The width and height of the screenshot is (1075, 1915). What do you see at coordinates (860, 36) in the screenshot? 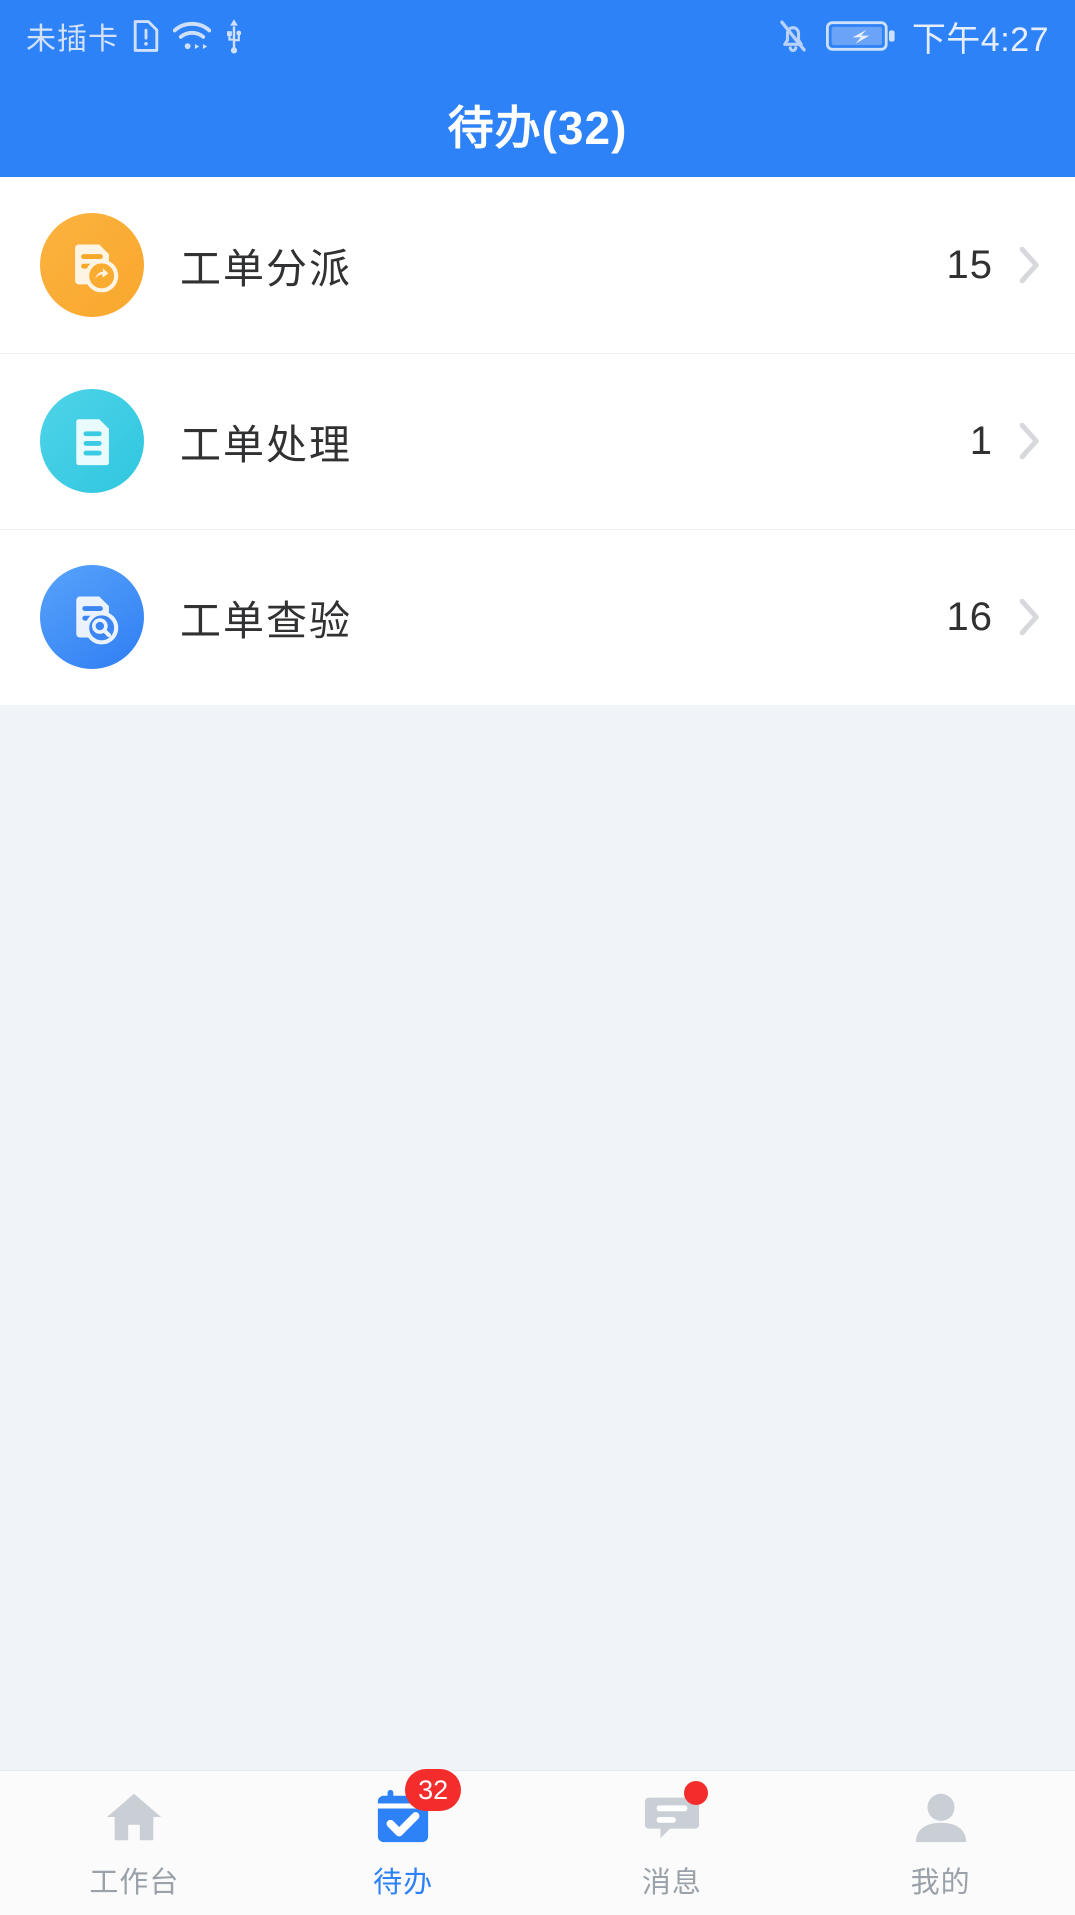
I see `battery-charging-icon` at bounding box center [860, 36].